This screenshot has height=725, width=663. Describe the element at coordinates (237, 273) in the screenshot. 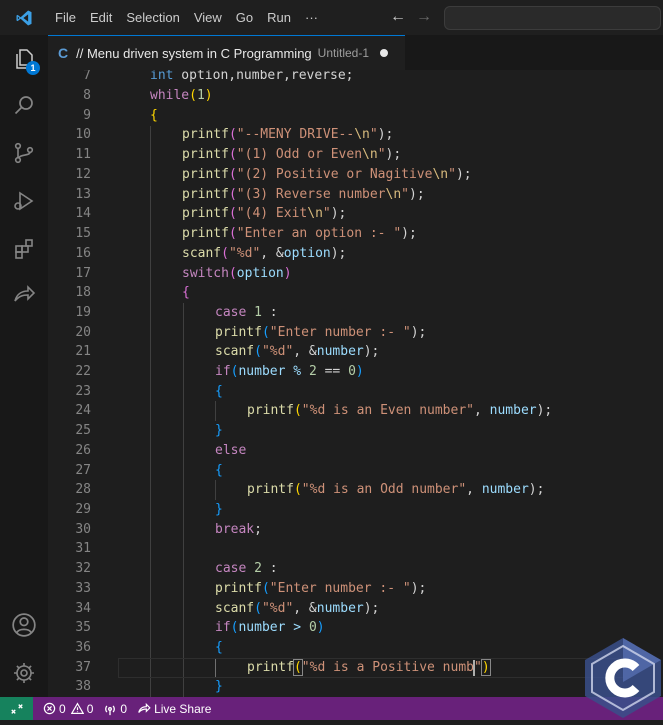

I see `code-line: switch(option)` at that location.